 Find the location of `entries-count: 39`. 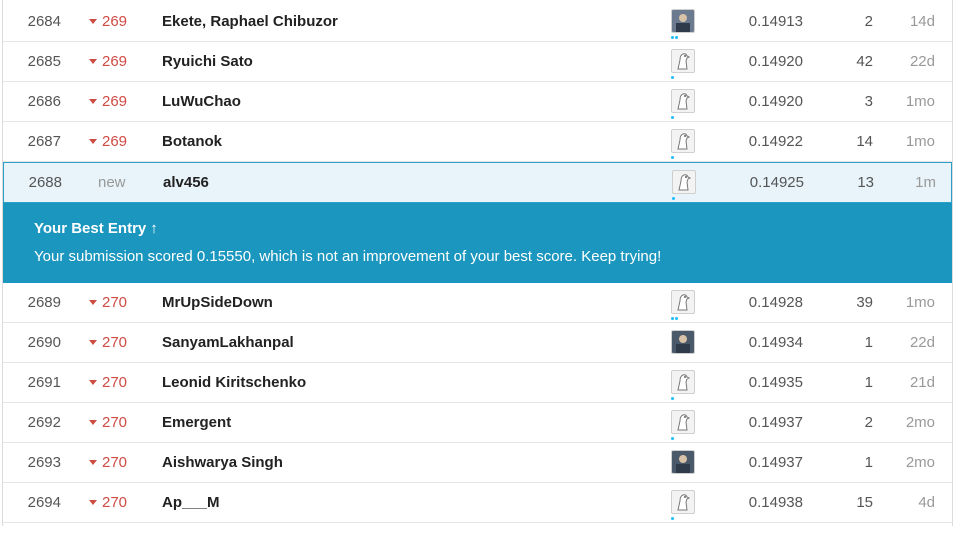

entries-count: 39 is located at coordinates (864, 302).